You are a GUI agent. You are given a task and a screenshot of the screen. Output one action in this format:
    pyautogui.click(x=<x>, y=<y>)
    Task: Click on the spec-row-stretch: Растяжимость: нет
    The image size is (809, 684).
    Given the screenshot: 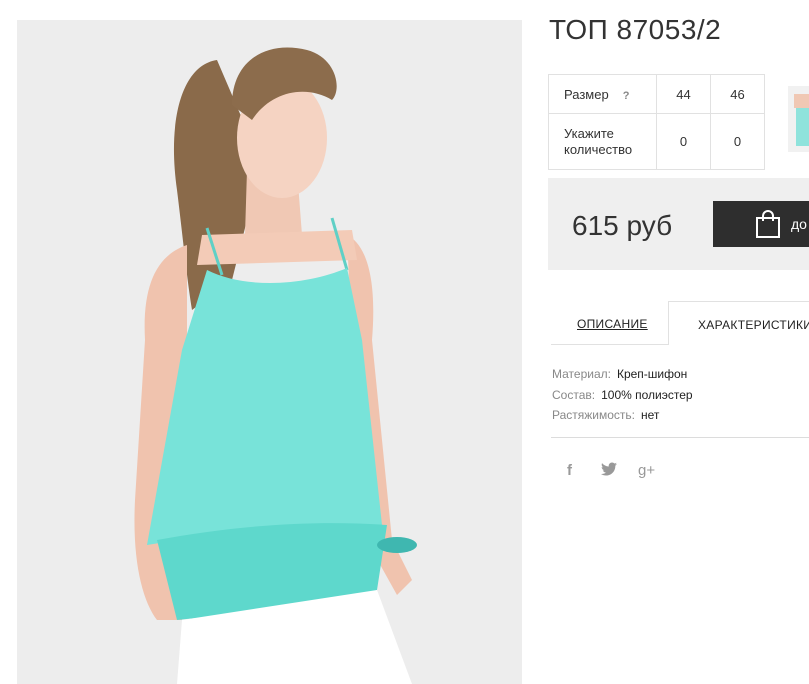 What is the action you would take?
    pyautogui.click(x=622, y=415)
    